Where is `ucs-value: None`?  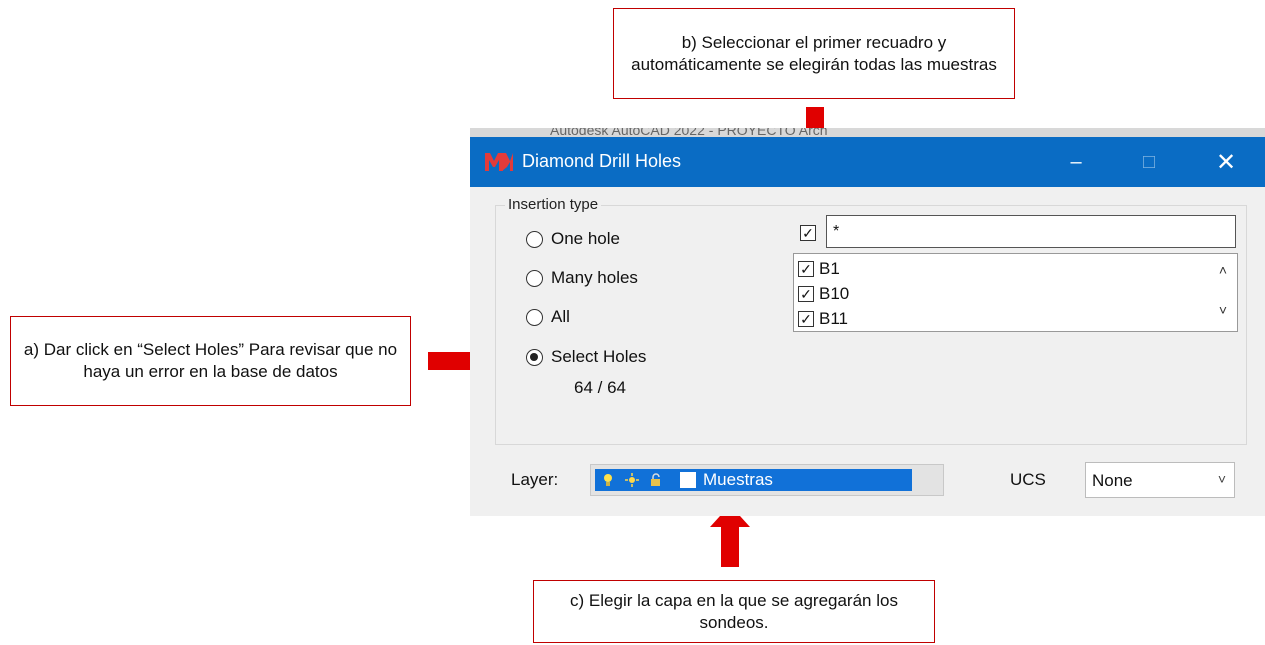
ucs-value: None is located at coordinates (1112, 480).